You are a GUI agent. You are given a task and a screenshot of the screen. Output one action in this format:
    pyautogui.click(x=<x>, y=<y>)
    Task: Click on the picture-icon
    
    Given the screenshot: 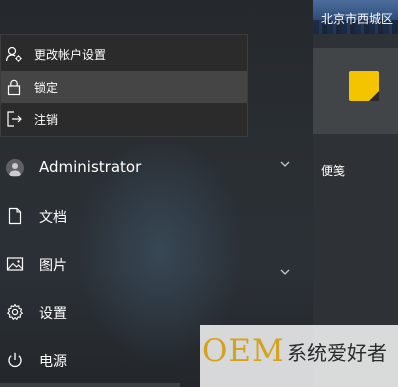 What is the action you would take?
    pyautogui.click(x=15, y=264)
    